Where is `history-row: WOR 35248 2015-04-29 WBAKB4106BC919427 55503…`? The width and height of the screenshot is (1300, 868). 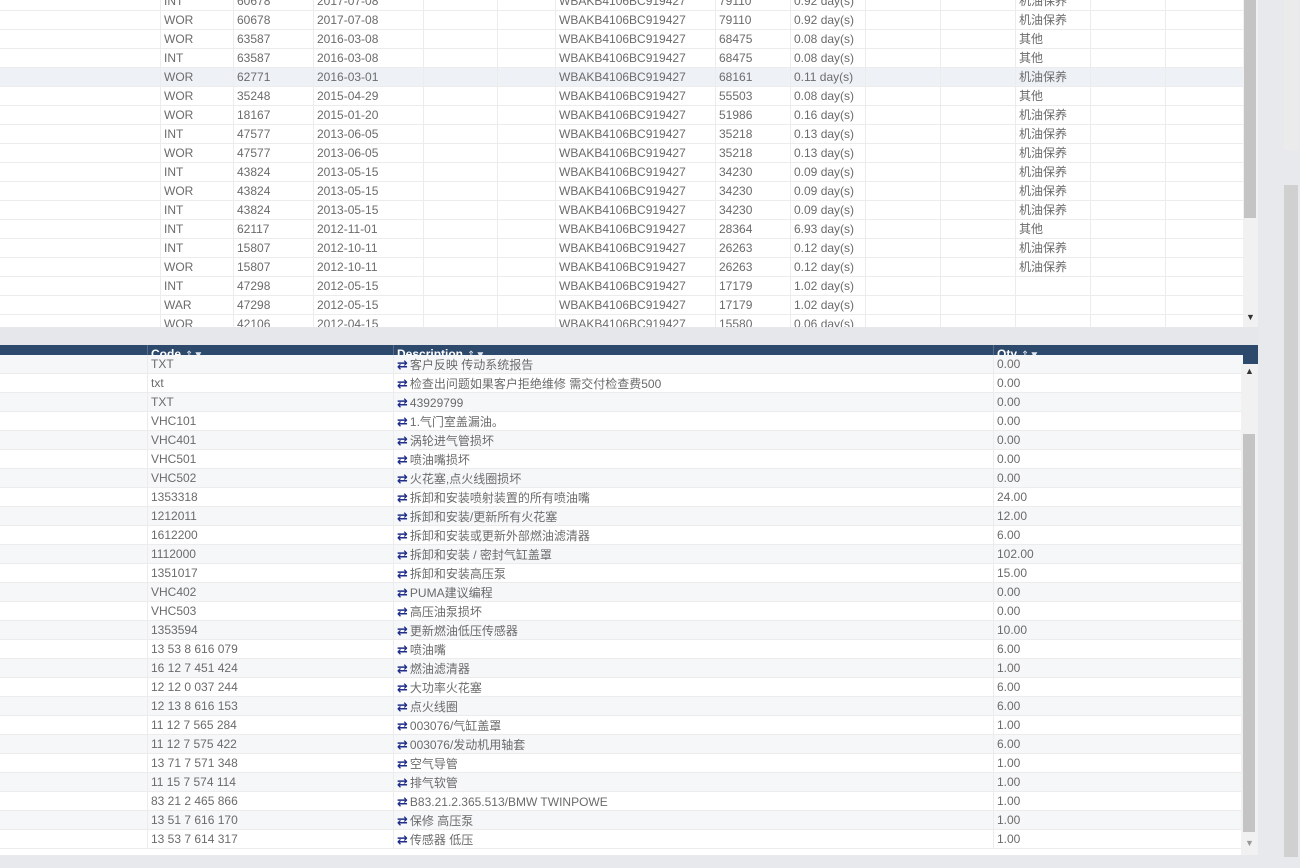 history-row: WOR 35248 2015-04-29 WBAKB4106BC919427 55503… is located at coordinates (621, 96).